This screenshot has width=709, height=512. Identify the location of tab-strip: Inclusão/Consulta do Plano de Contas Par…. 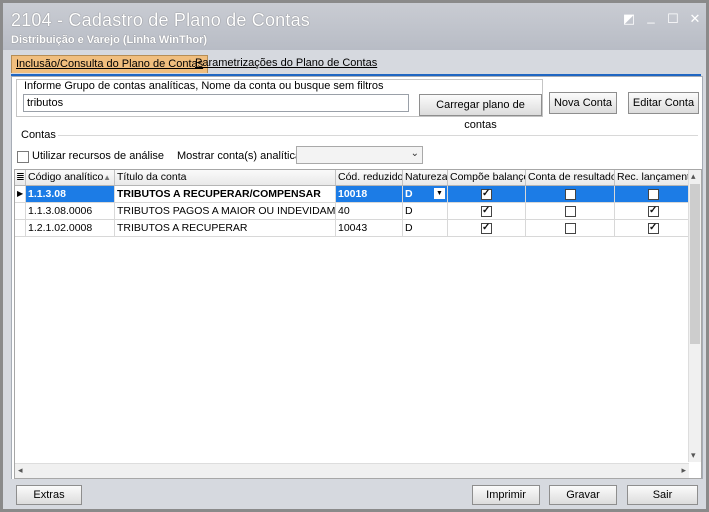
(356, 65).